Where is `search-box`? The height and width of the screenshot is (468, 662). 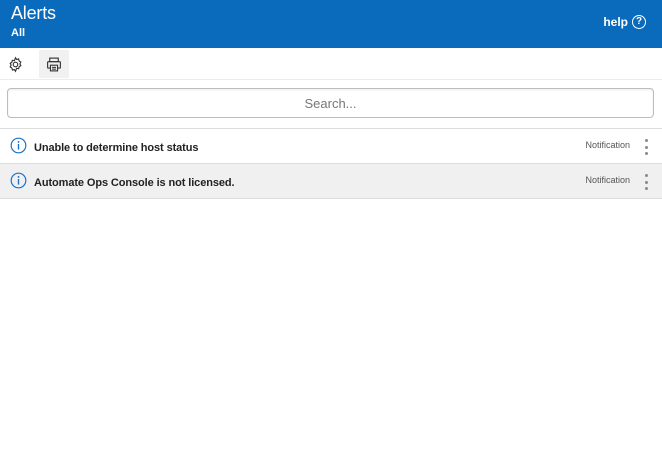 search-box is located at coordinates (330, 103).